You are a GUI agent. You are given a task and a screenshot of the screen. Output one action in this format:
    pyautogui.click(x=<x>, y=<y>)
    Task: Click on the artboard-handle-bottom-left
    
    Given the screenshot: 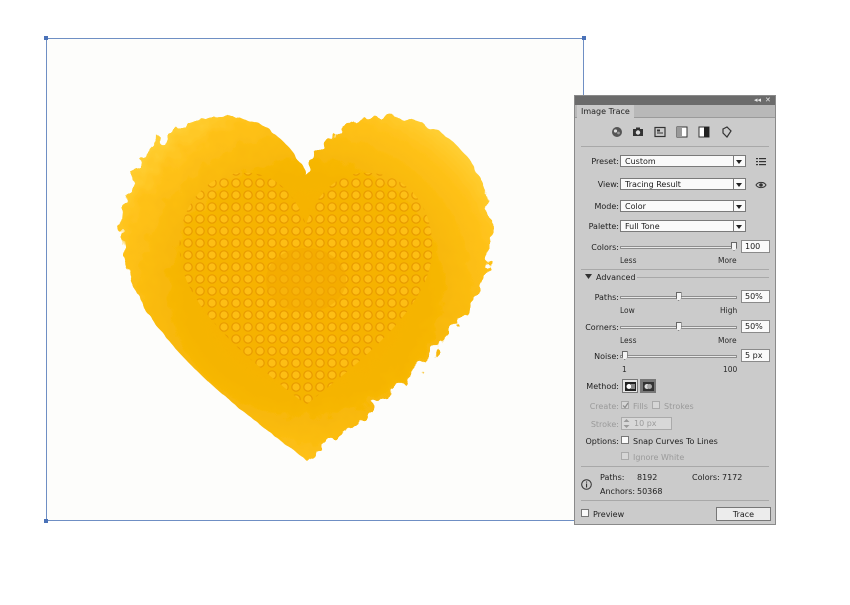 What is the action you would take?
    pyautogui.click(x=46, y=521)
    